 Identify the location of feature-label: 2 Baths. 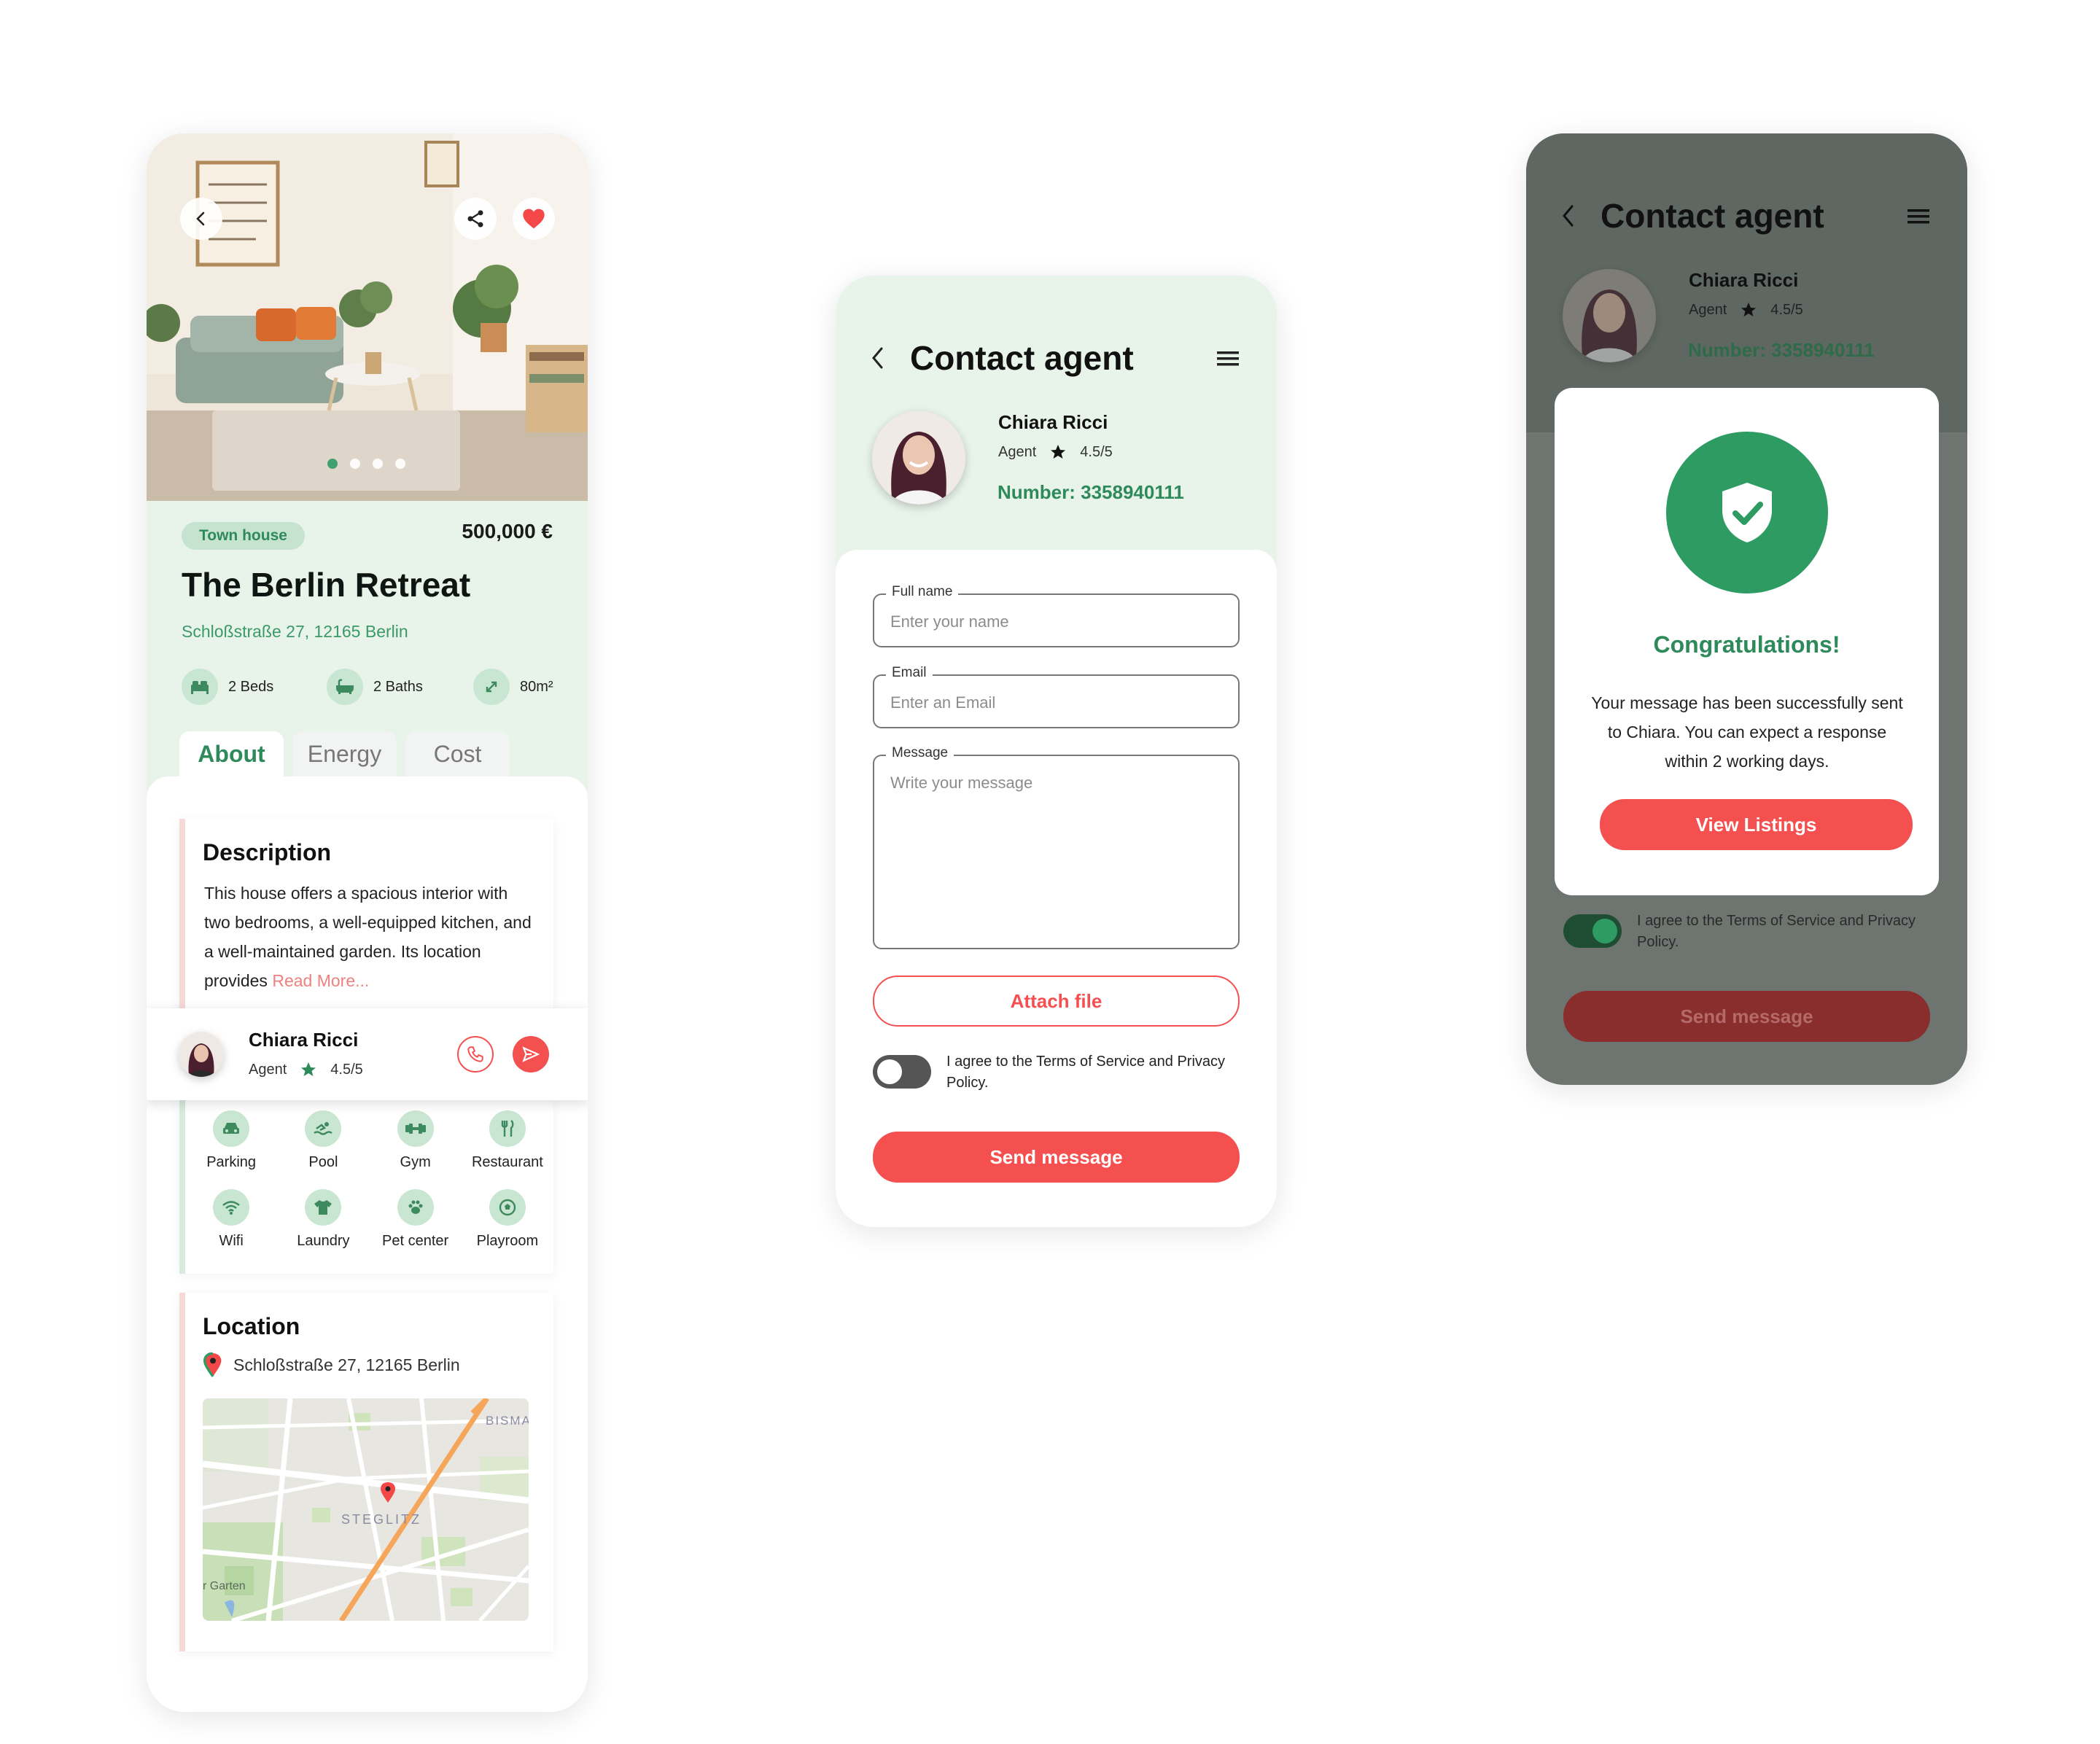
(398, 686).